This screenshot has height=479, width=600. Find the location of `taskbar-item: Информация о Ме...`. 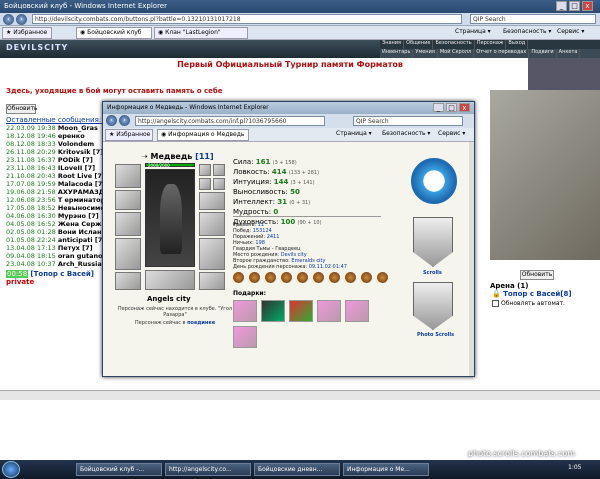

taskbar-item: Информация о Ме... is located at coordinates (386, 469).